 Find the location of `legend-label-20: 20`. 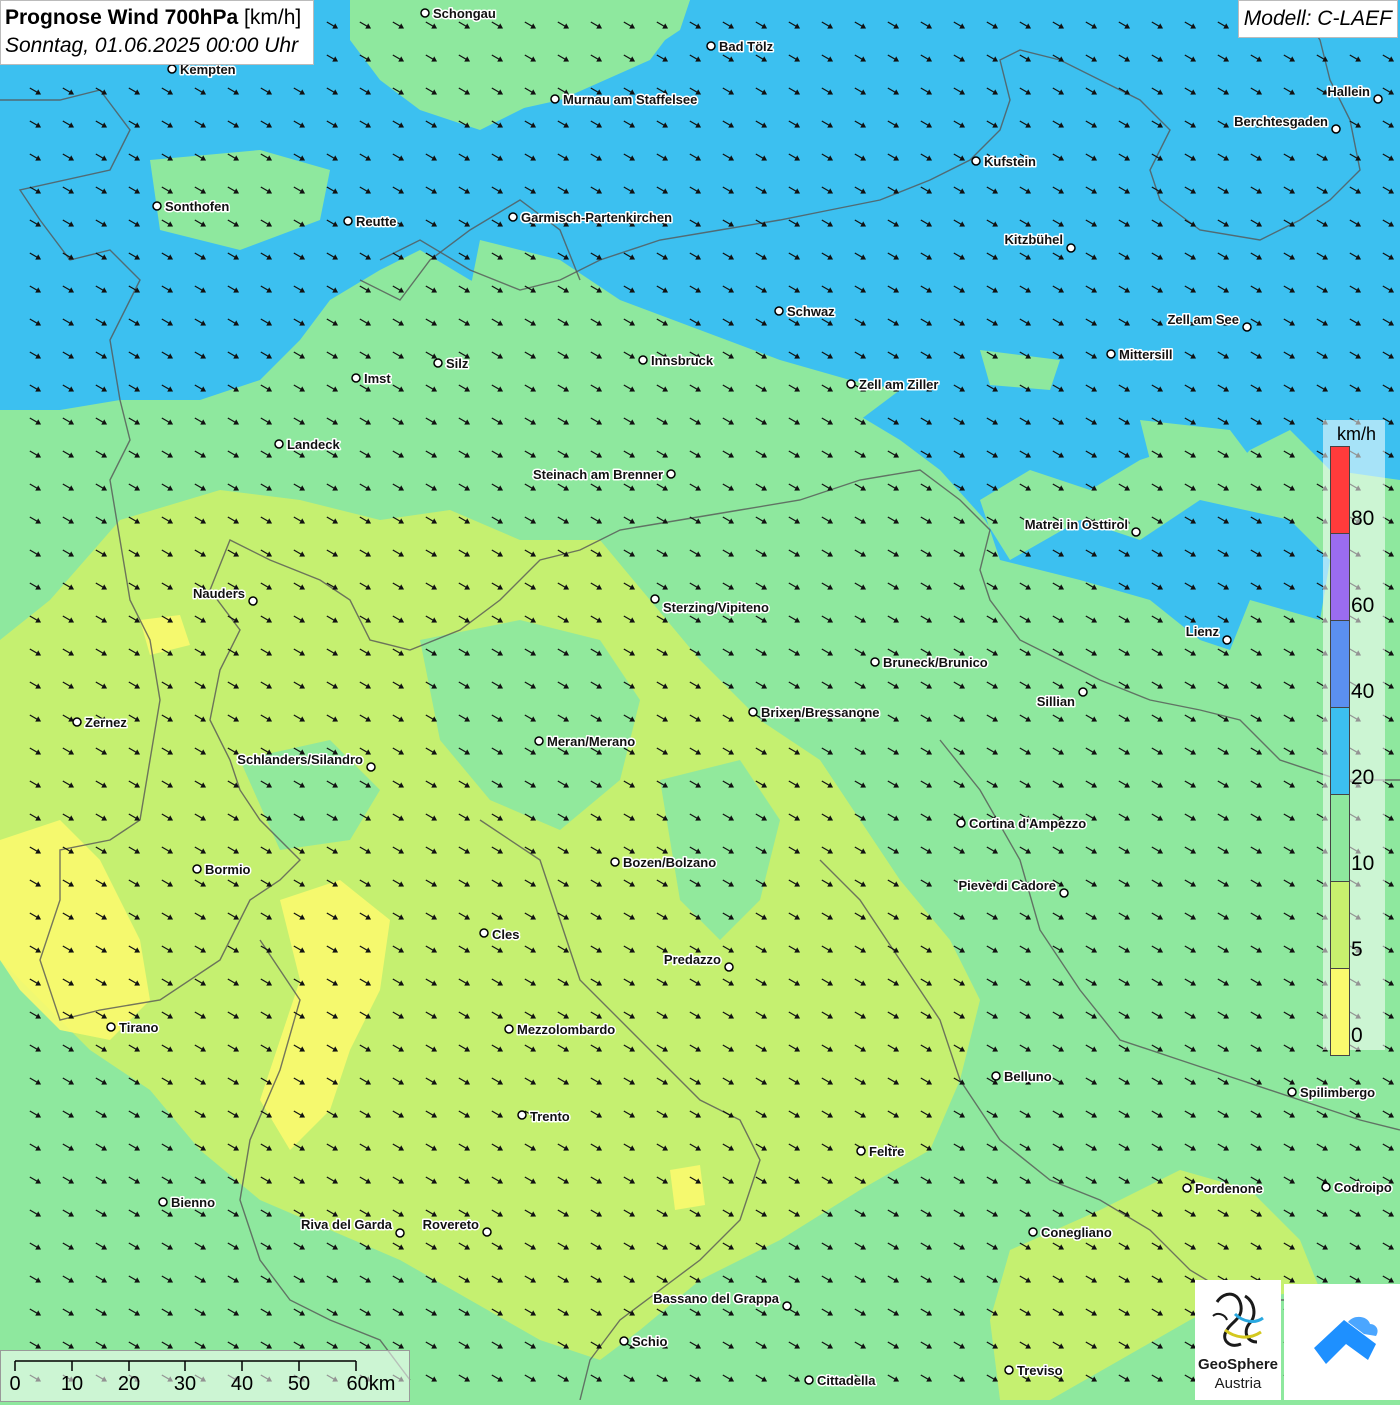

legend-label-20: 20 is located at coordinates (1363, 777).